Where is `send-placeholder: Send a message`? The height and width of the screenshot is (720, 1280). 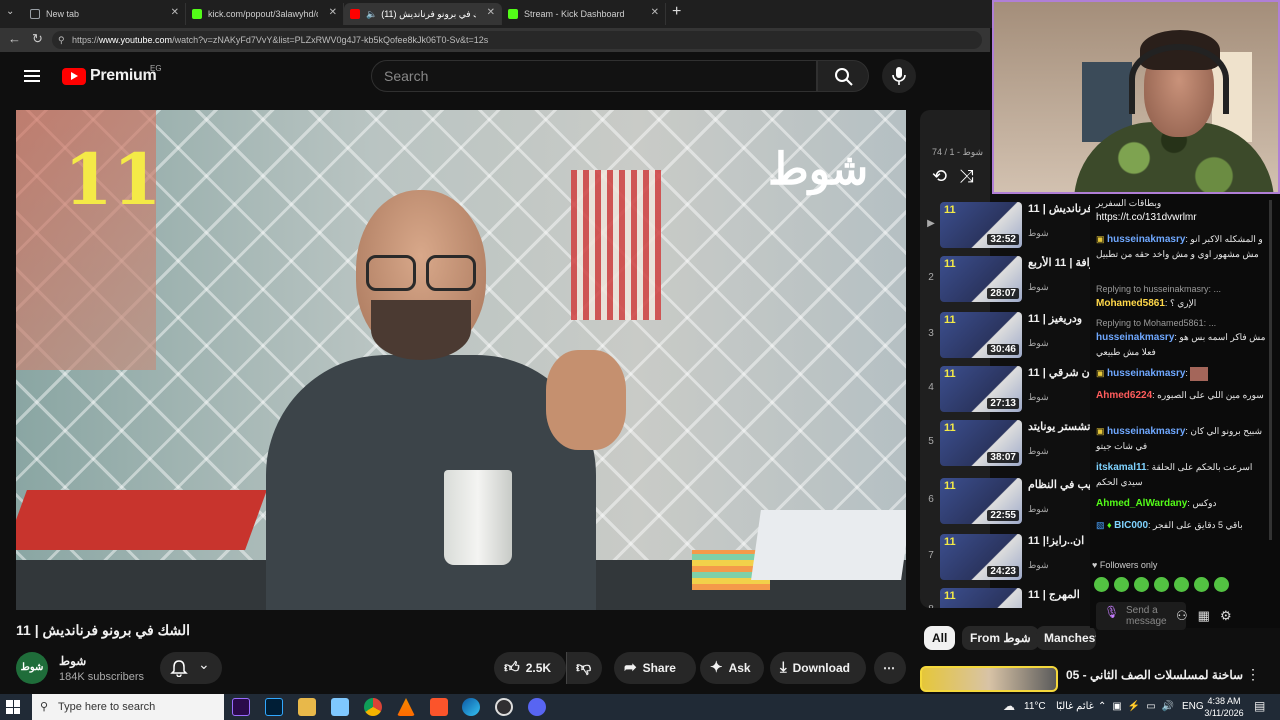 send-placeholder: Send a message is located at coordinates (1146, 616).